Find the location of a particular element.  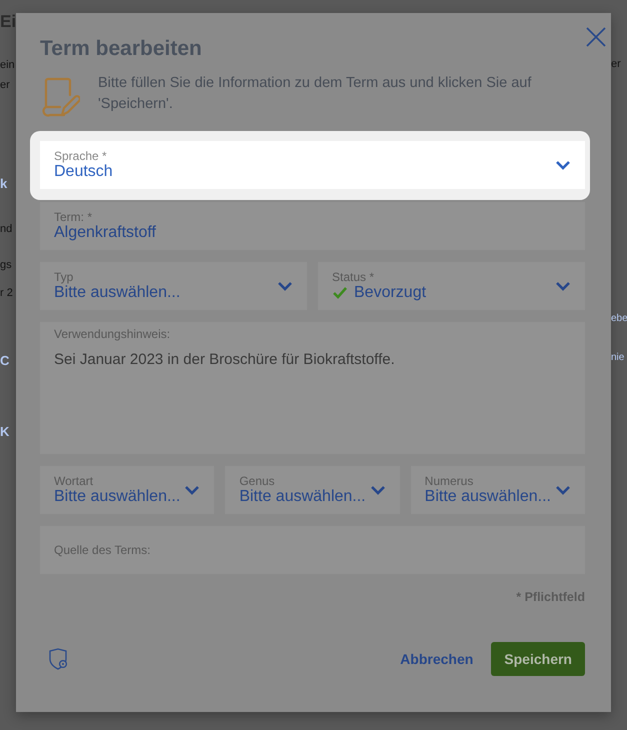

document-pencil-icon is located at coordinates (60, 97).